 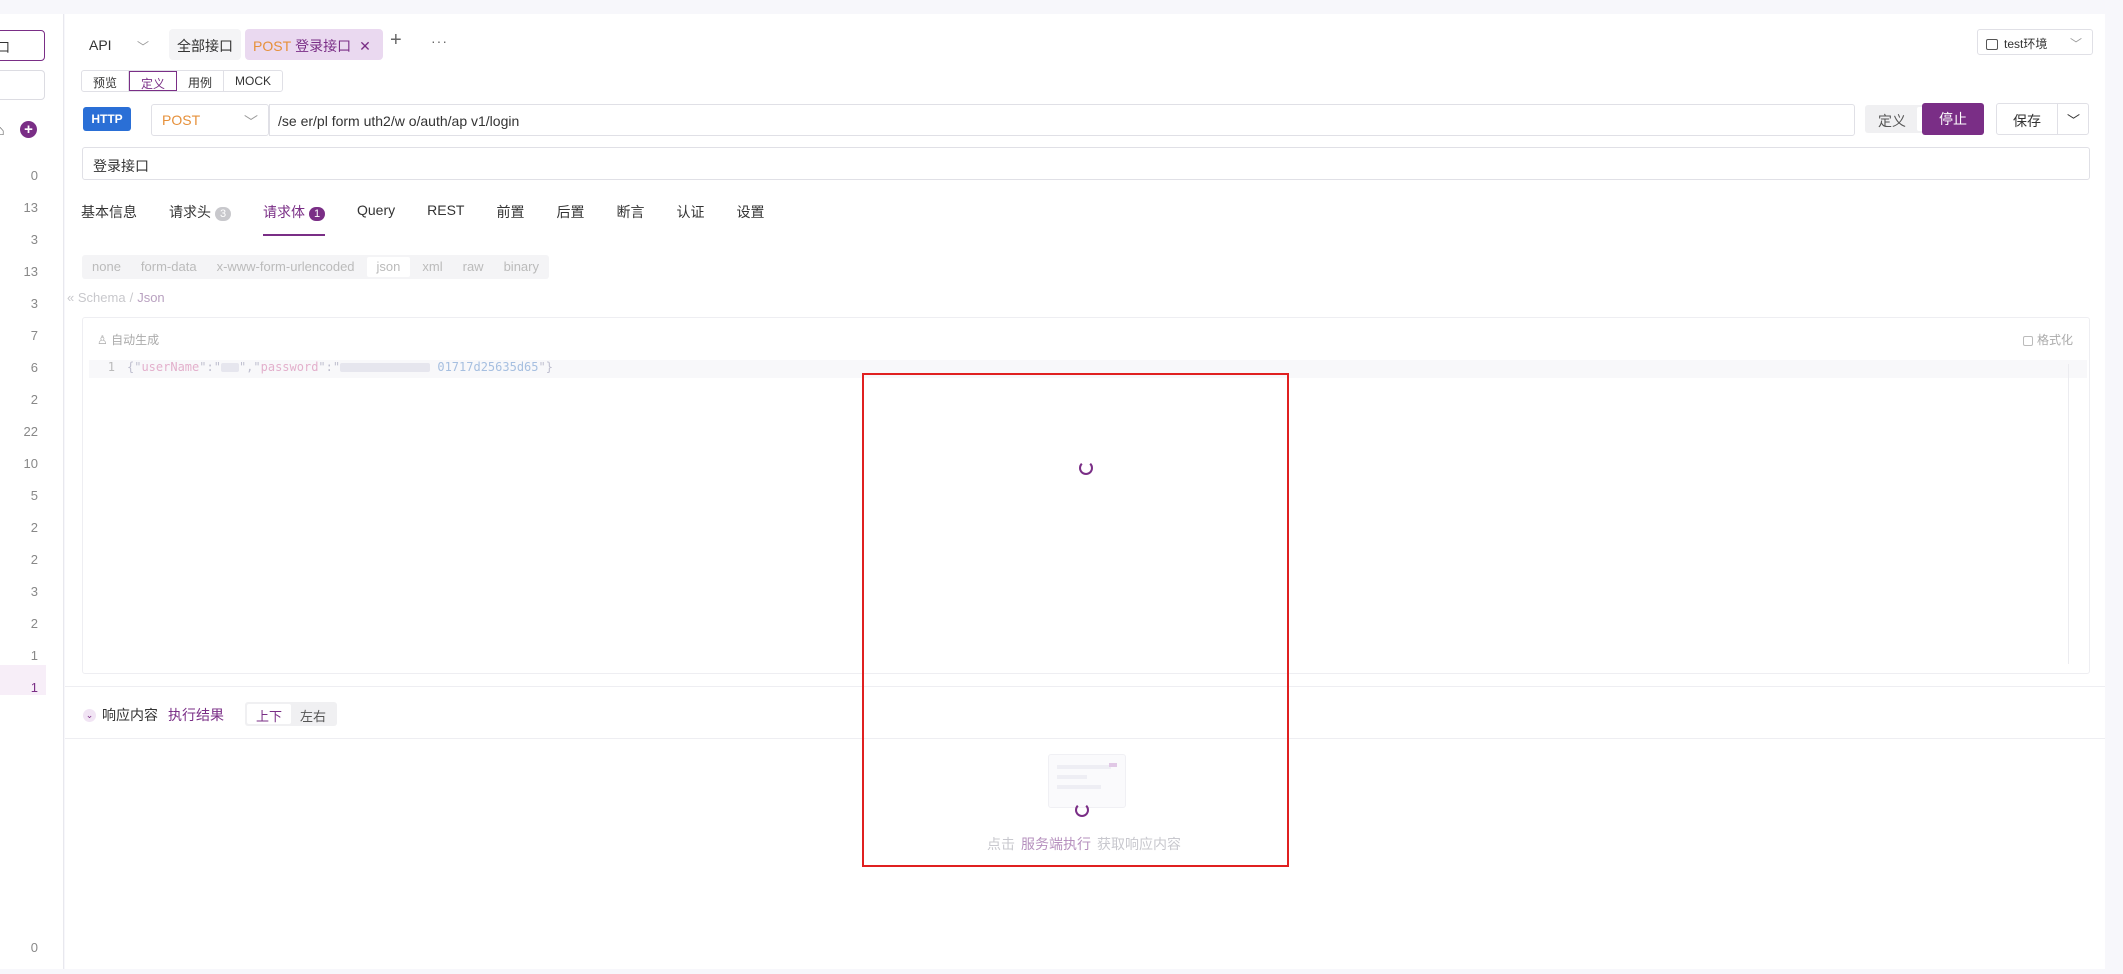 What do you see at coordinates (1953, 119) in the screenshot?
I see `stop-button: 停止` at bounding box center [1953, 119].